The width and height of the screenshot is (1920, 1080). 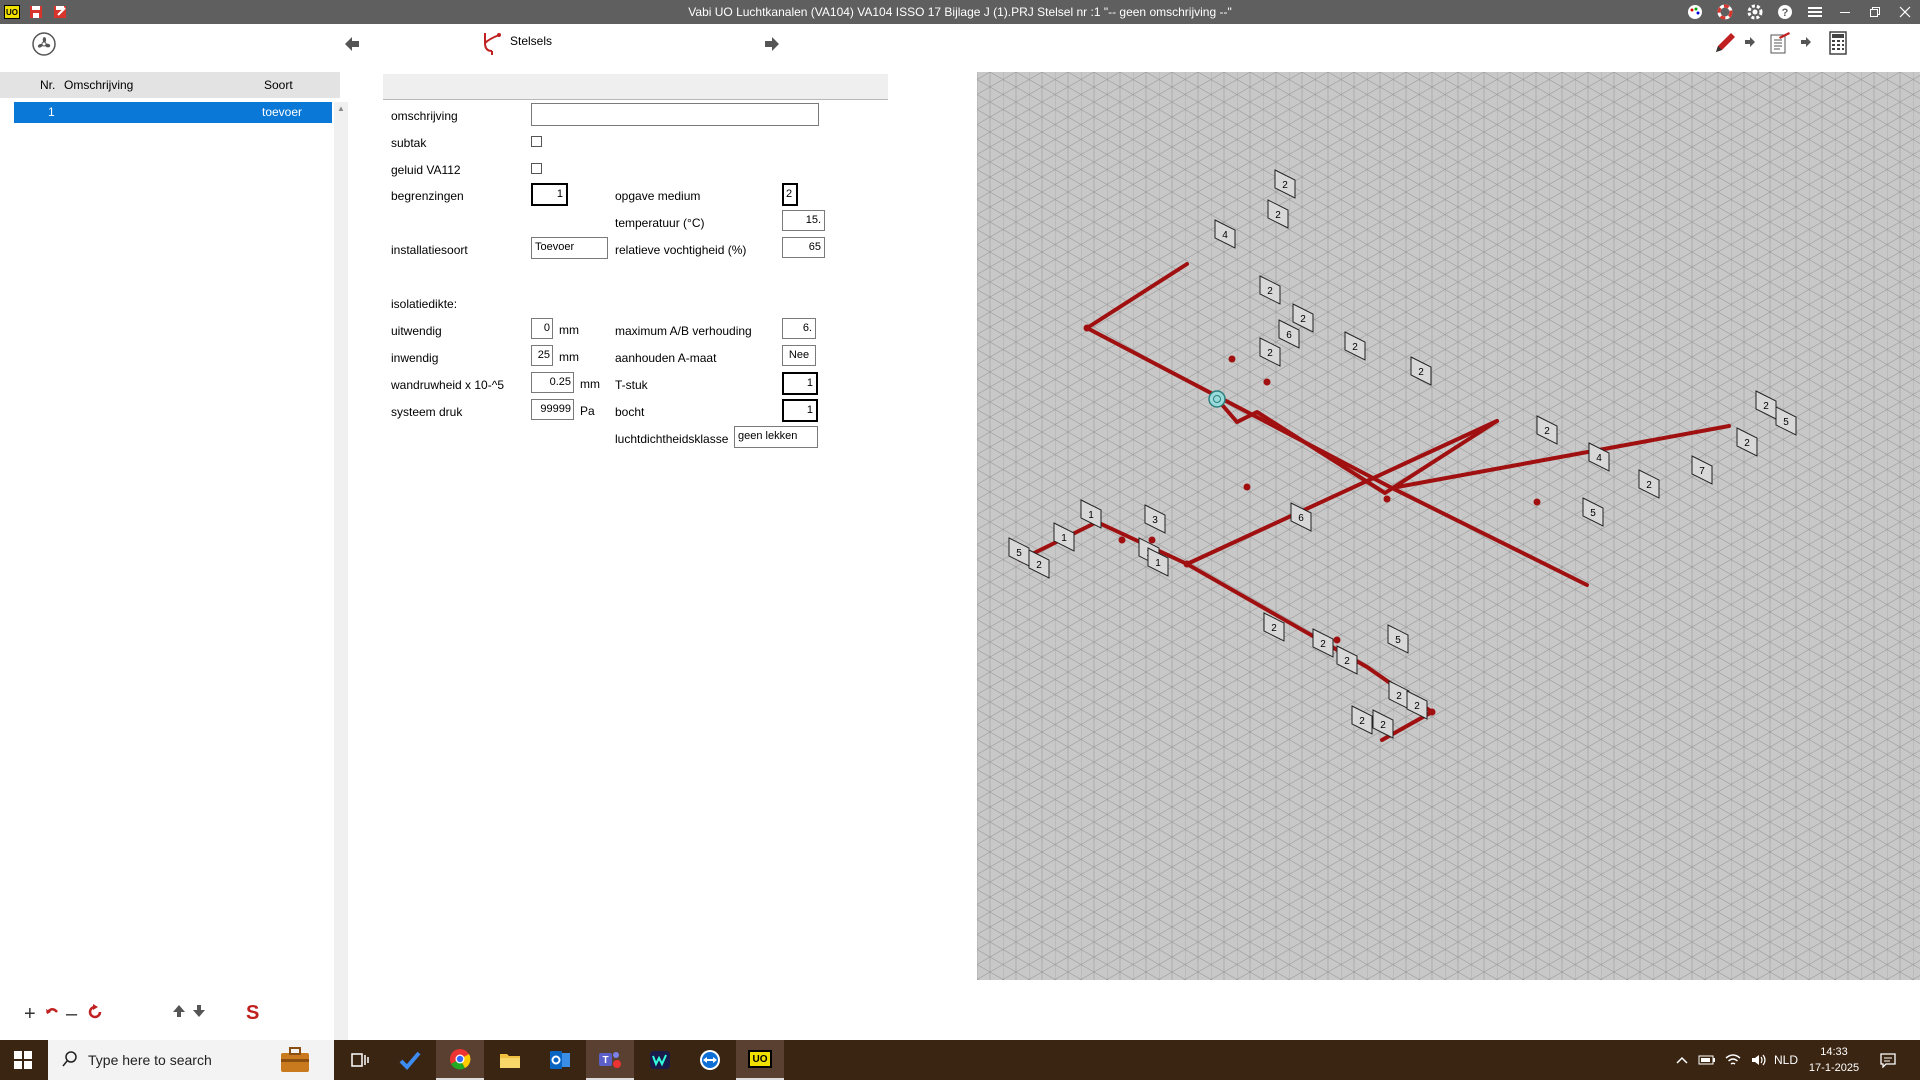 I want to click on search-placeholder: Type here to search, so click(x=150, y=1060).